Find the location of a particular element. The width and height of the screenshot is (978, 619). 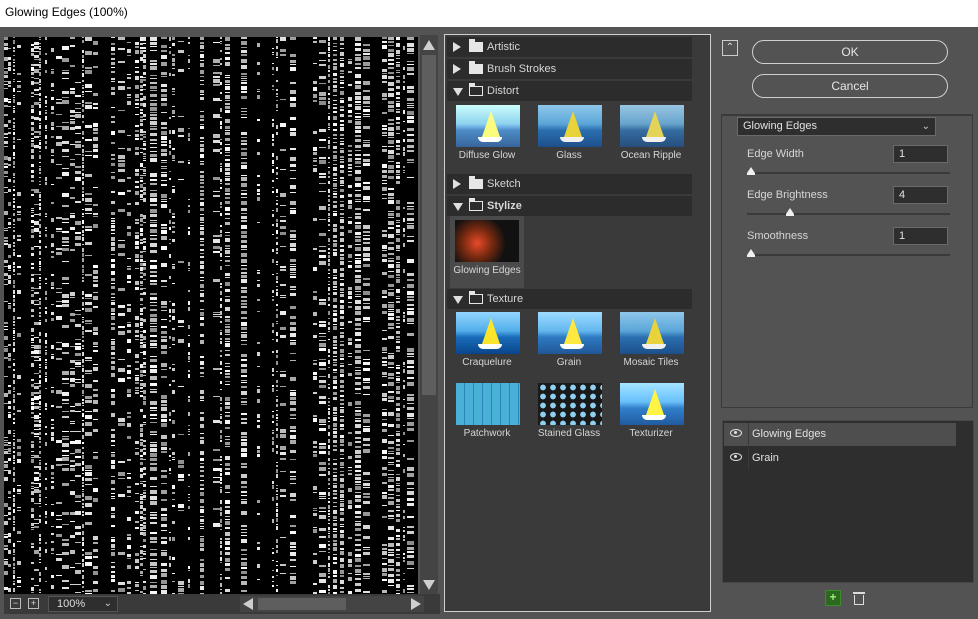

collapse-gallery-icon: ⌃ is located at coordinates (730, 48).